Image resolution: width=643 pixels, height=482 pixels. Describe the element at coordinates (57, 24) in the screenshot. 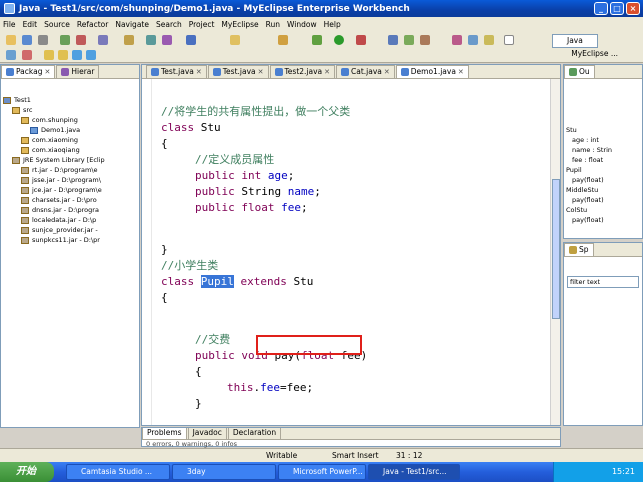

I see `menu-source: Source` at that location.